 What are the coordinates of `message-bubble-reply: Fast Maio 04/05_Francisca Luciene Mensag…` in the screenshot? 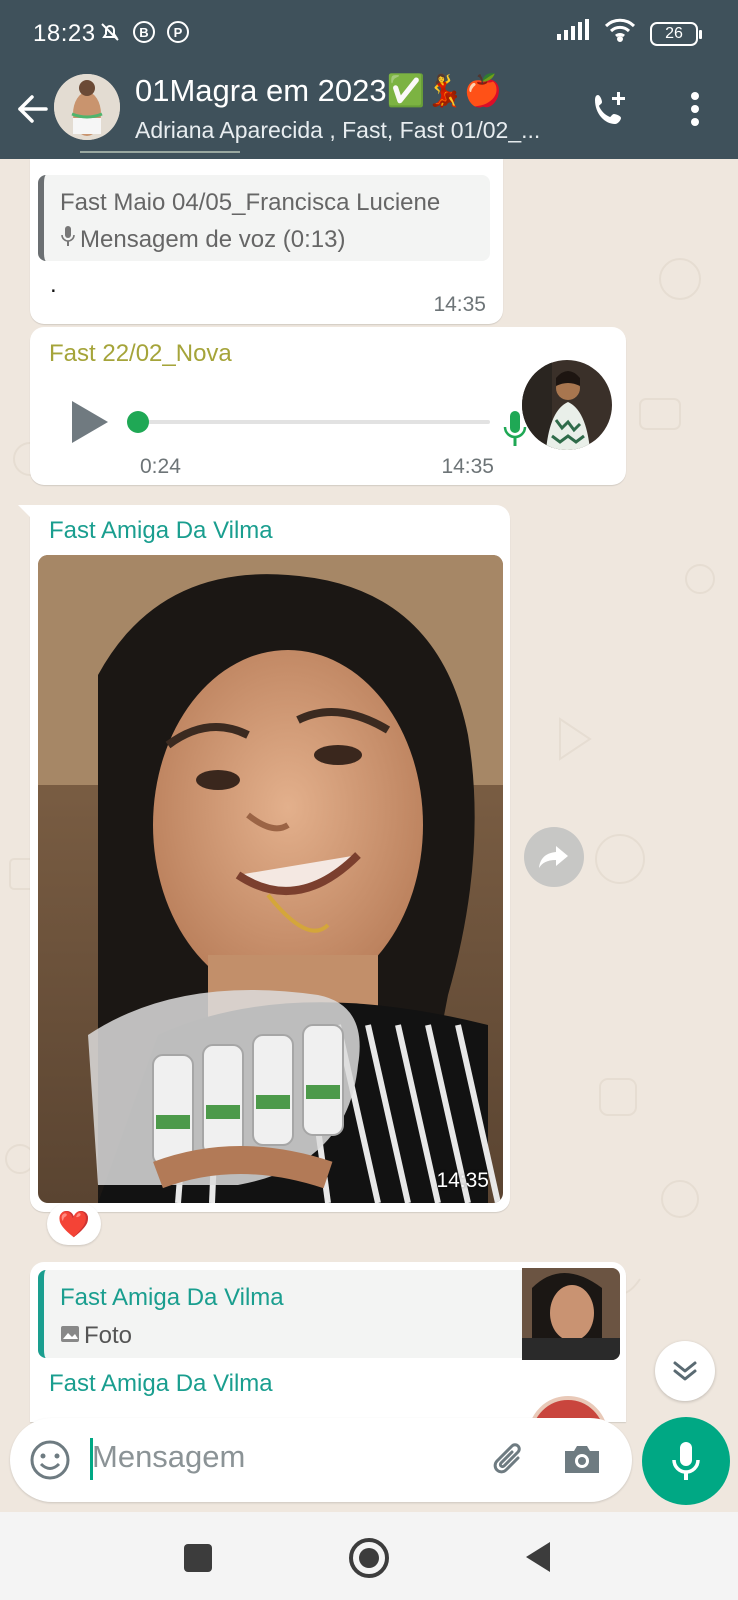 It's located at (266, 237).